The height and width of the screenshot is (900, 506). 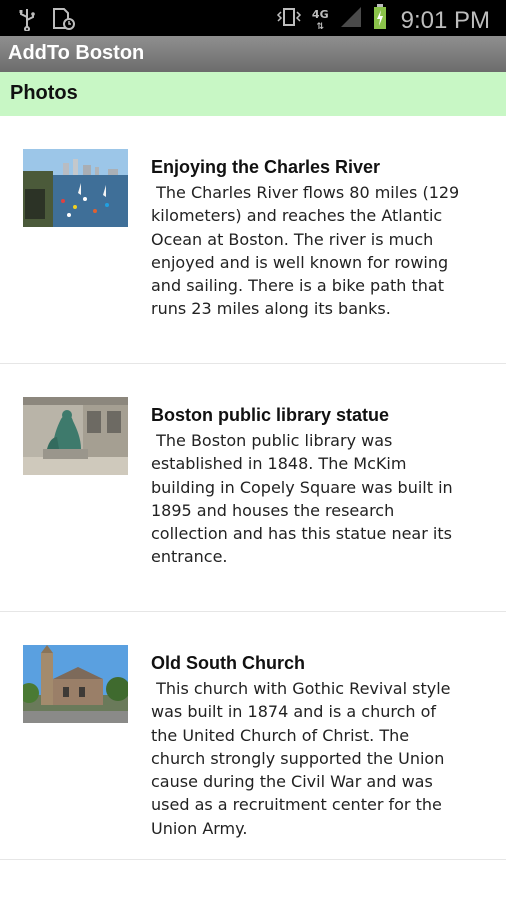 I want to click on signal-icon, so click(x=351, y=21).